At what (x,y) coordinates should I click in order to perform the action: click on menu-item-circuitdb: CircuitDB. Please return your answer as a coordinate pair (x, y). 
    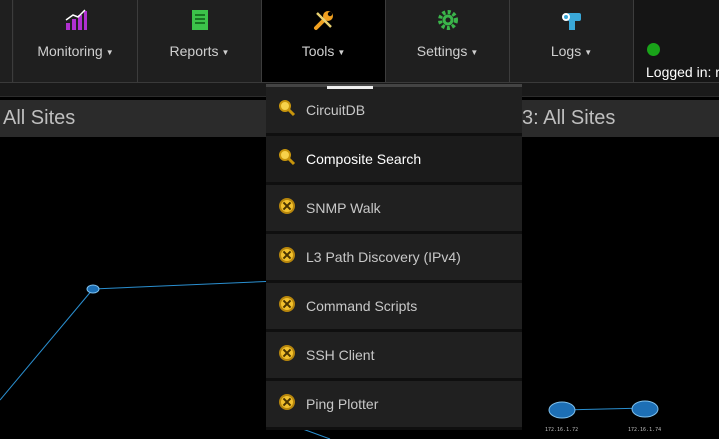
    Looking at the image, I should click on (394, 111).